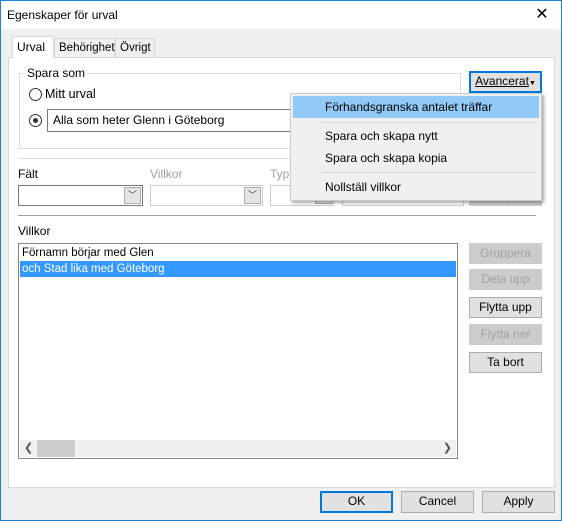 The height and width of the screenshot is (521, 562). Describe the element at coordinates (532, 83) in the screenshot. I see `dropdown-arrow-icon: ▼` at that location.